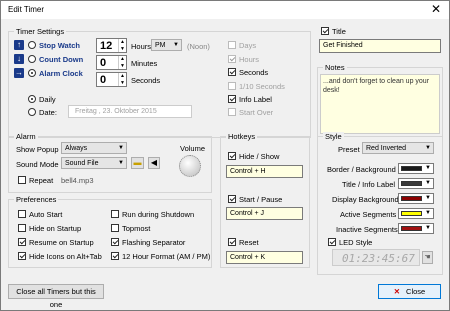 This screenshot has width=450, height=311. What do you see at coordinates (32, 45) in the screenshot?
I see `stop-watch-radio` at bounding box center [32, 45].